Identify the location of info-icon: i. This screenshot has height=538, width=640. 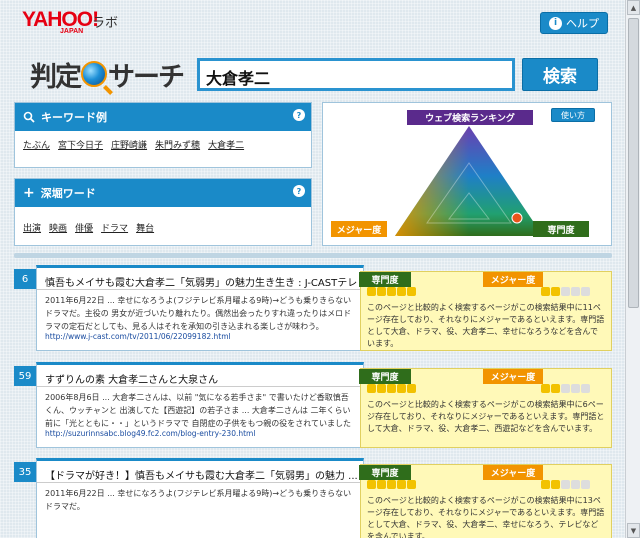
(555, 23).